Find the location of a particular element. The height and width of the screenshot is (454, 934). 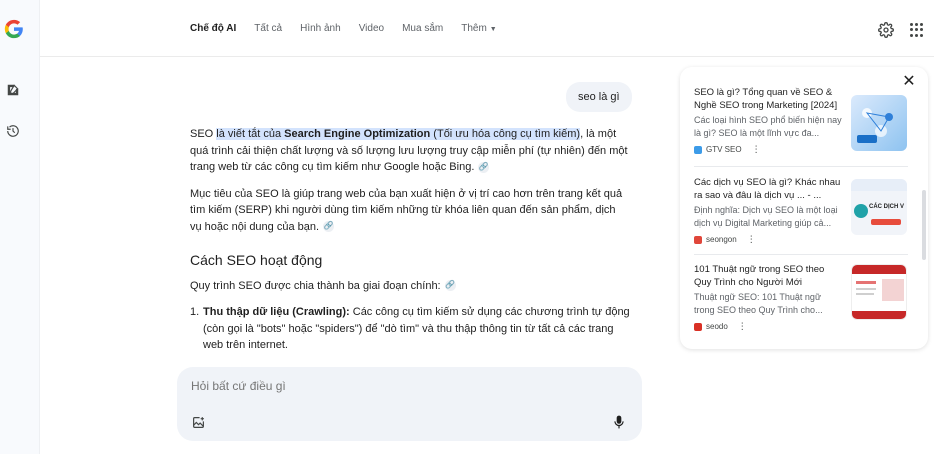

tab-more: Thêm ▼ is located at coordinates (479, 28).